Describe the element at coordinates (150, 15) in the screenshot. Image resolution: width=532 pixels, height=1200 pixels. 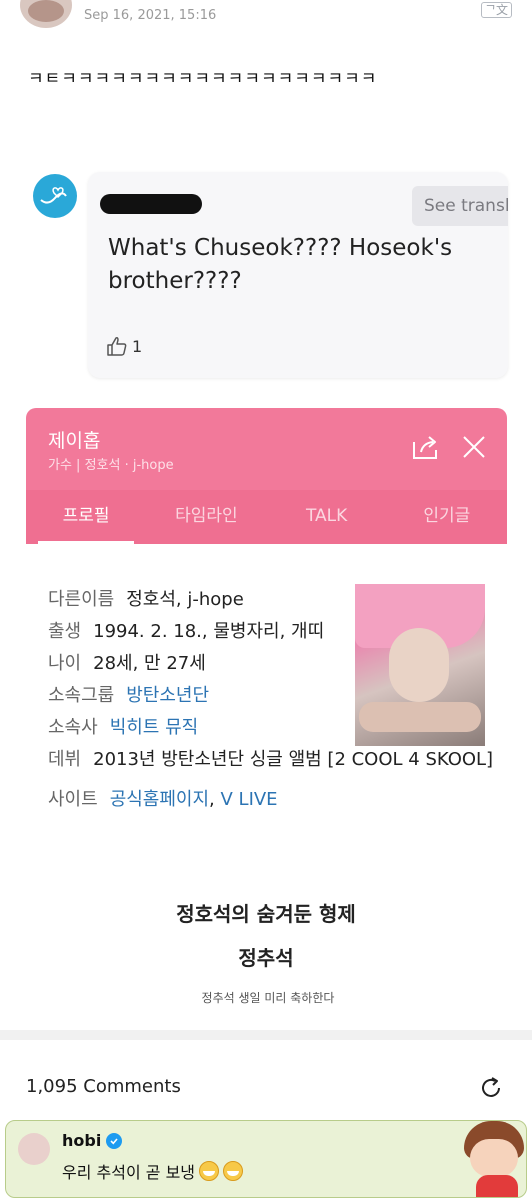
I see `post-date: Sep 16, 2021, 15:16` at that location.